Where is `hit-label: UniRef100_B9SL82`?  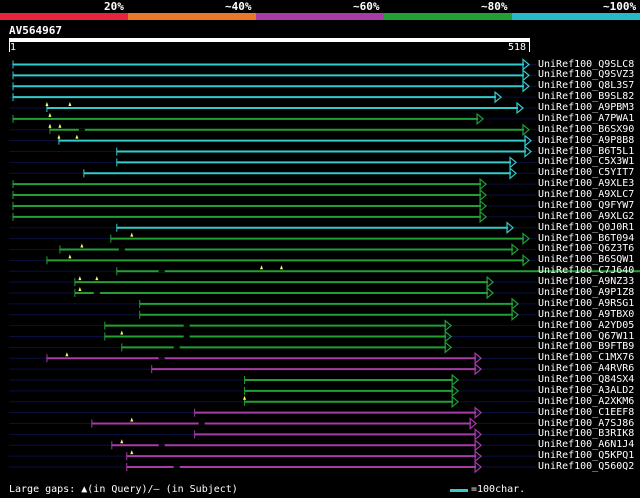 hit-label: UniRef100_B9SL82 is located at coordinates (586, 96).